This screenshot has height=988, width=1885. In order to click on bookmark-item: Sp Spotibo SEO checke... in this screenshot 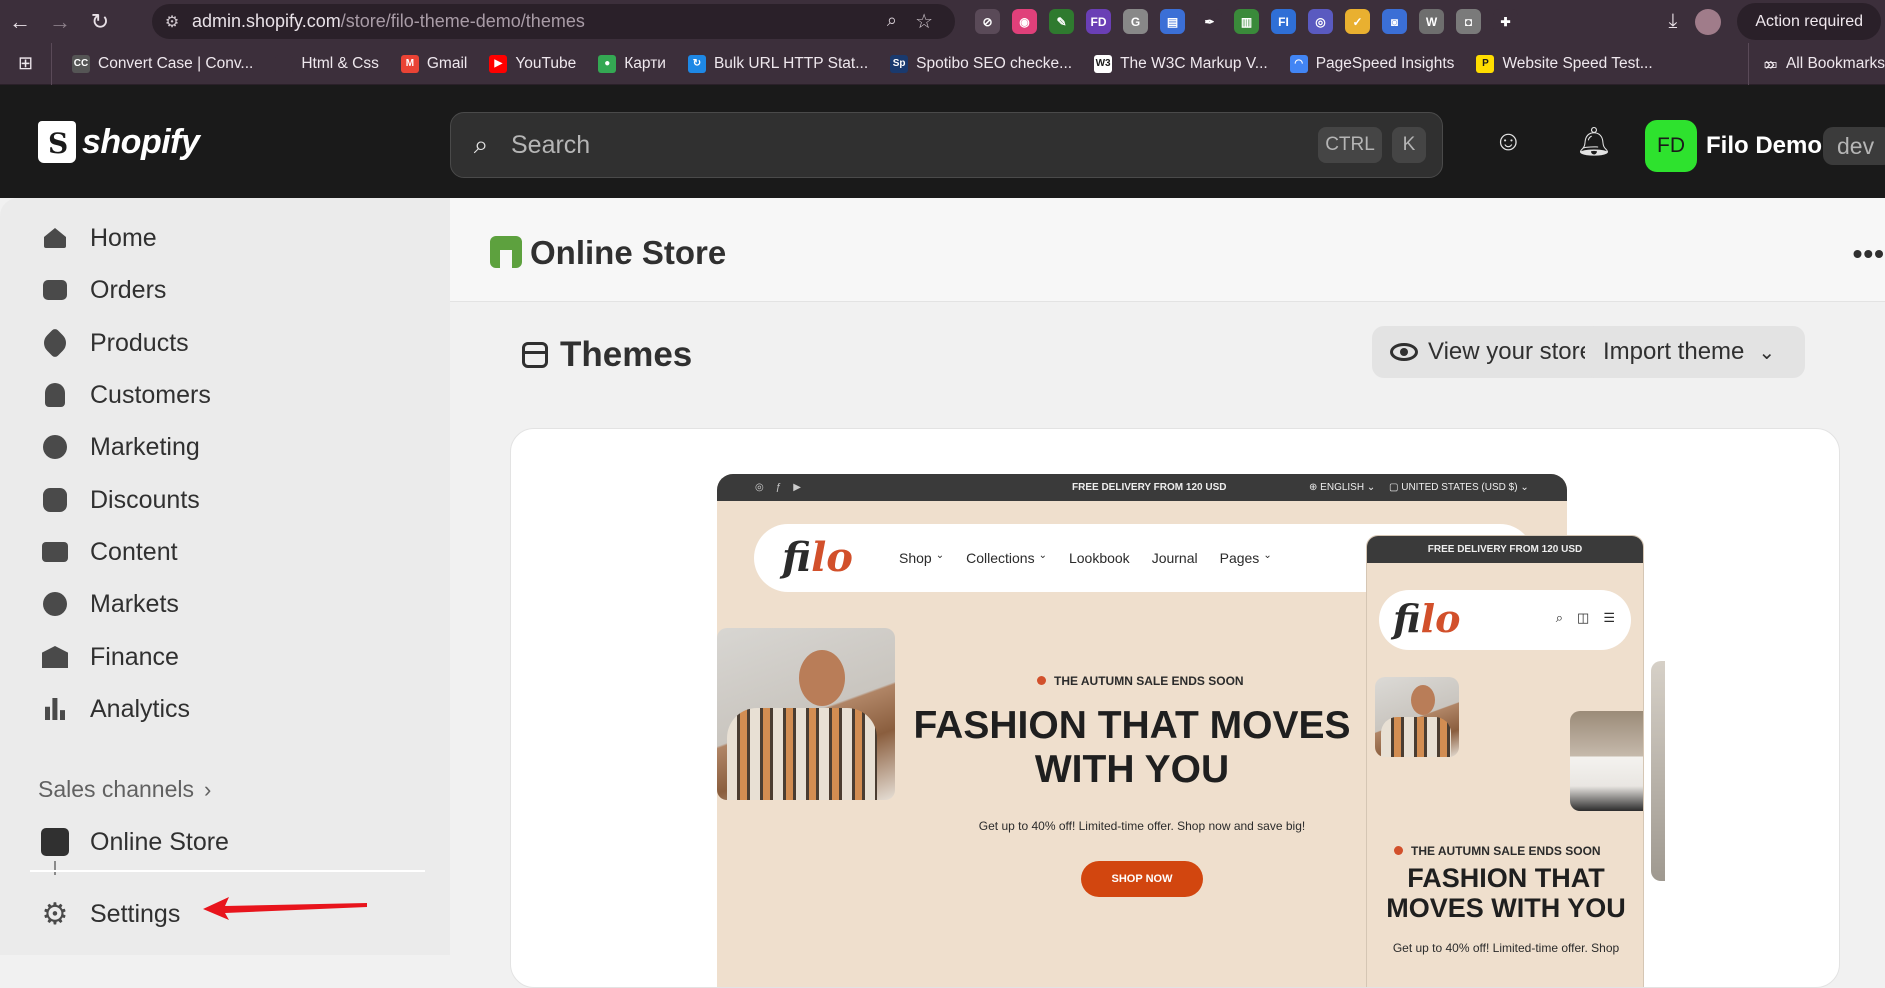, I will do `click(981, 63)`.